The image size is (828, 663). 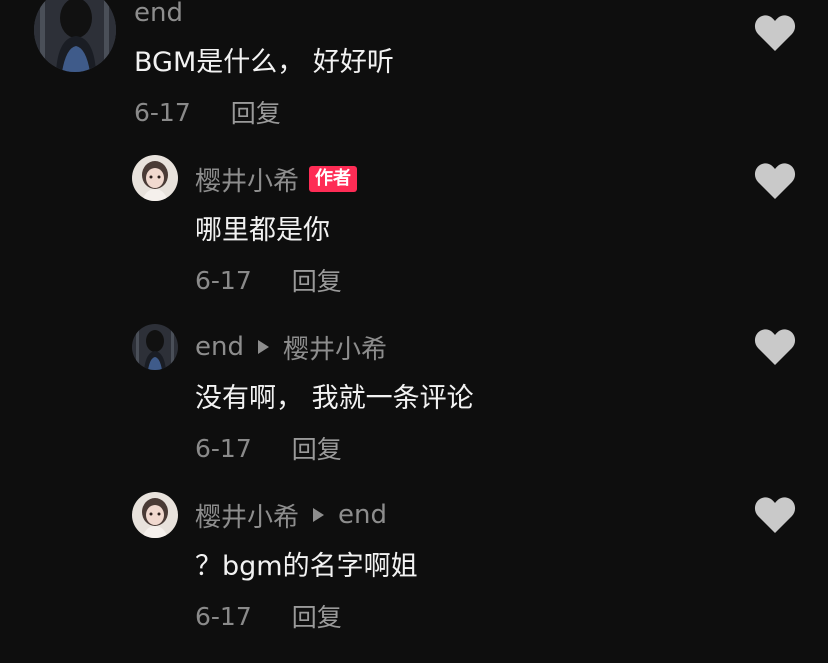 What do you see at coordinates (306, 566) in the screenshot?
I see `comment-text: ？bgm的名字啊姐` at bounding box center [306, 566].